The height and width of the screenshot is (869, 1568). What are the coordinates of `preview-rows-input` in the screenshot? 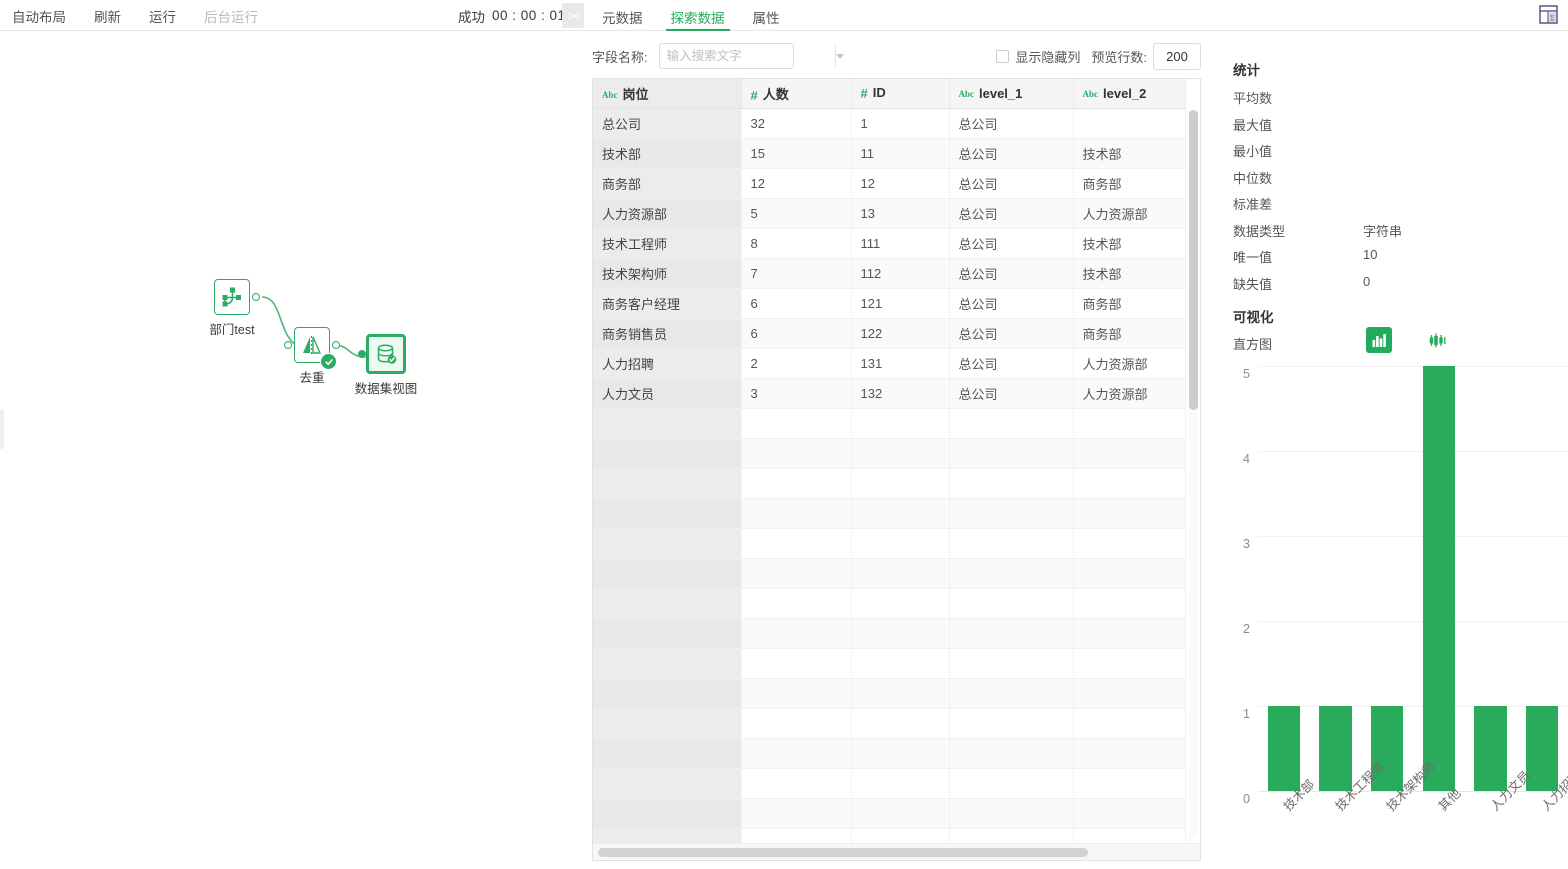 It's located at (1177, 56).